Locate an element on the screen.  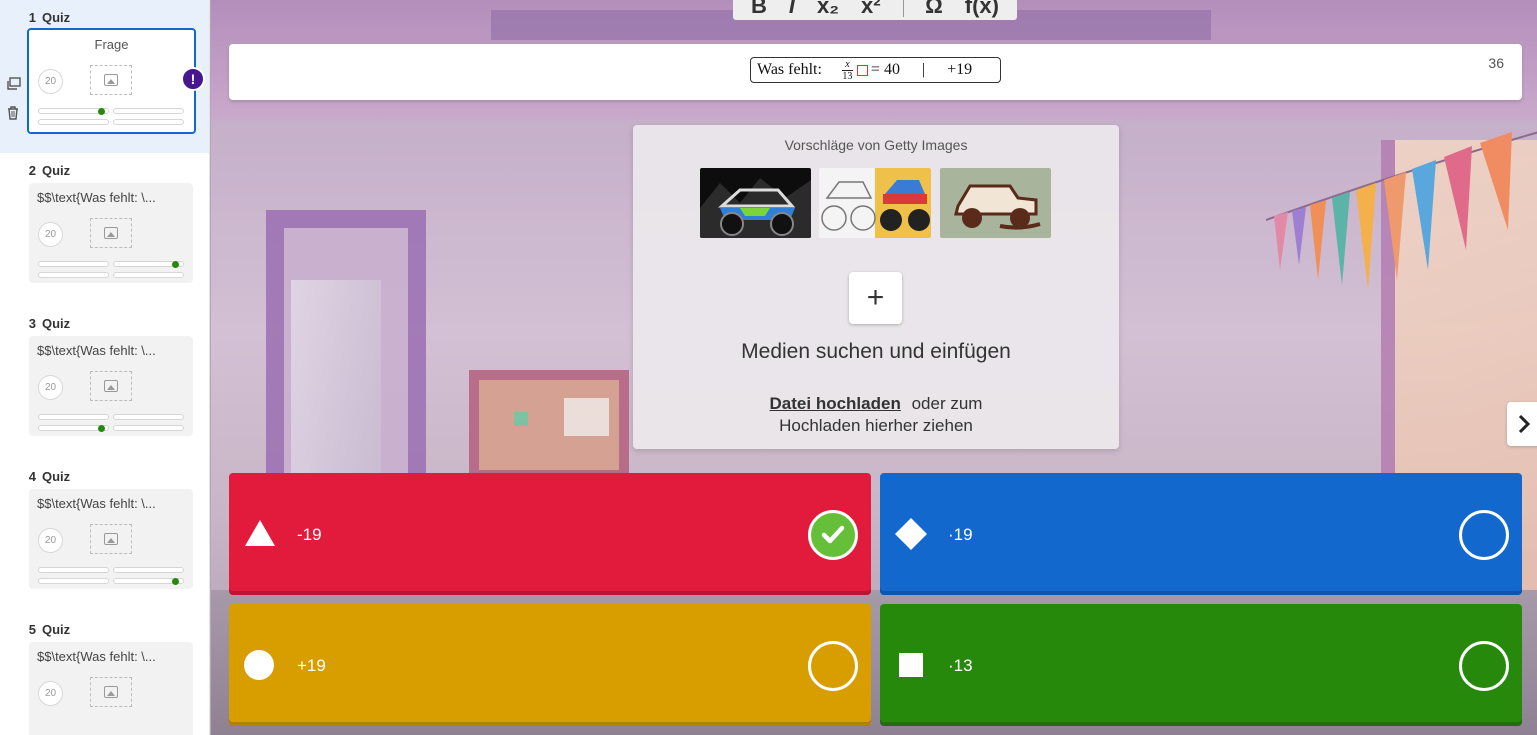
add-media-button: + is located at coordinates (875, 298).